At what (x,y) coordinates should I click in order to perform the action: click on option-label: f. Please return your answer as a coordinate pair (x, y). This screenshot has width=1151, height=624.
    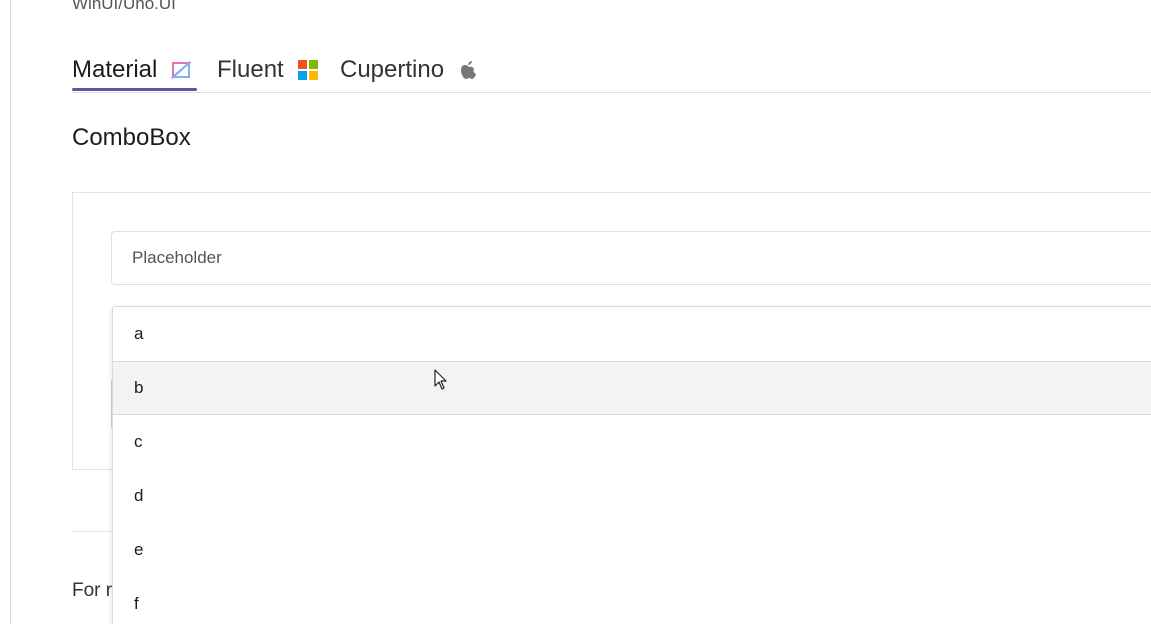
    Looking at the image, I should click on (136, 603).